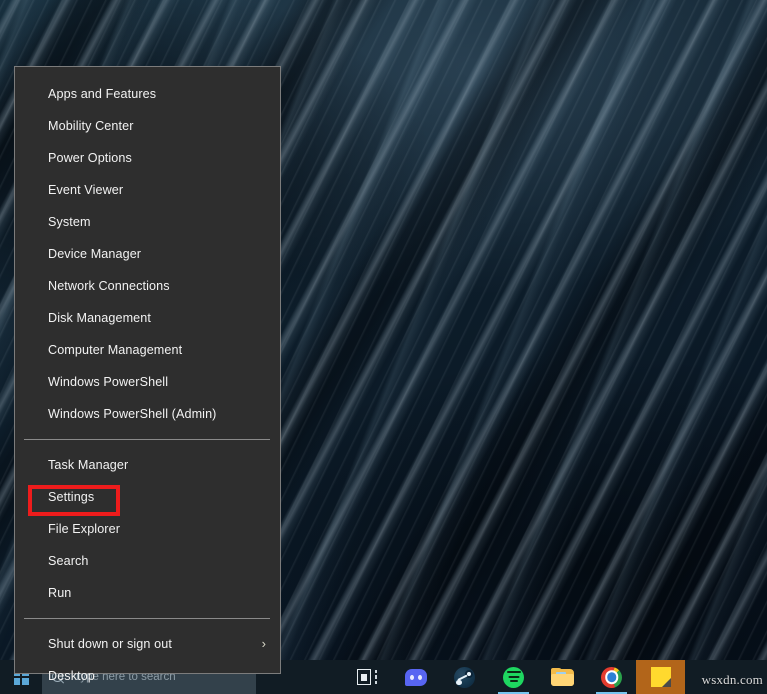 This screenshot has height=694, width=767. What do you see at coordinates (147, 190) in the screenshot?
I see `menu-item-event-viewer: Event Viewer` at bounding box center [147, 190].